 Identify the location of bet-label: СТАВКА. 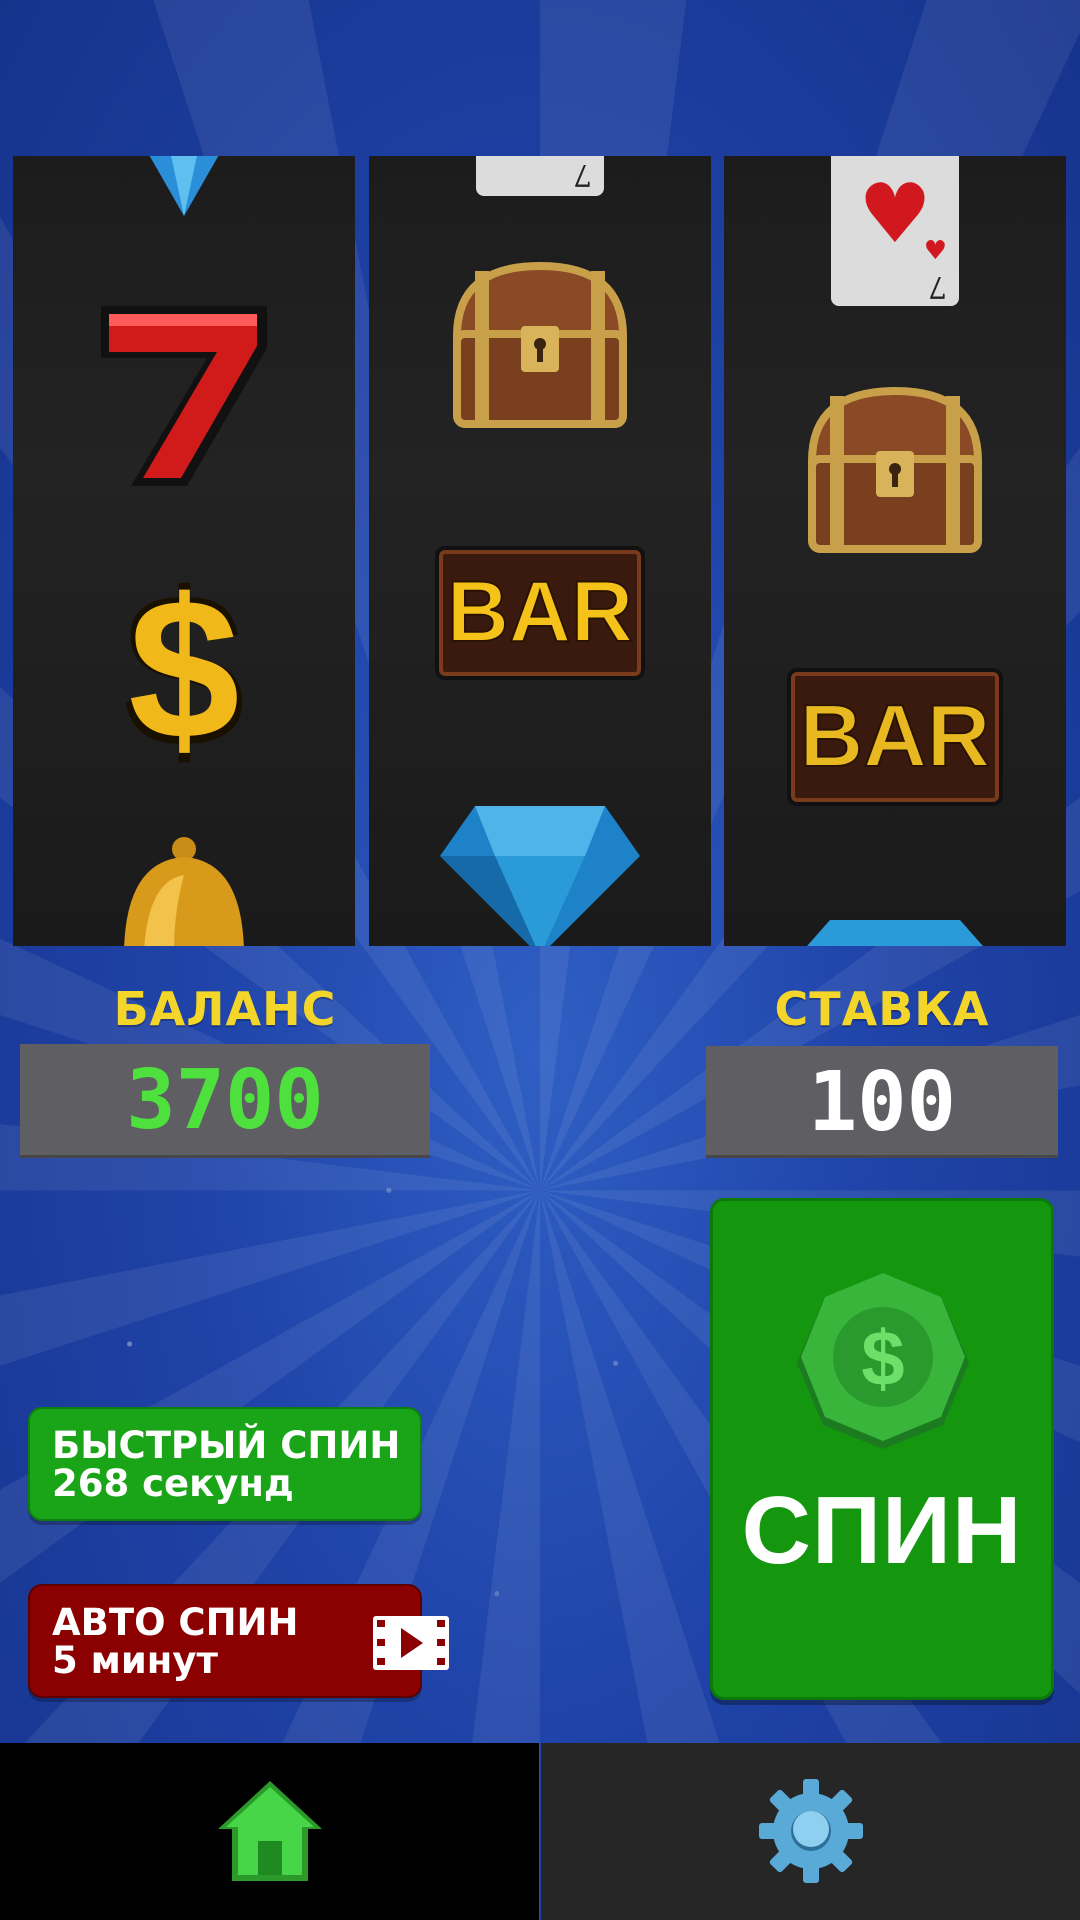
(882, 1009).